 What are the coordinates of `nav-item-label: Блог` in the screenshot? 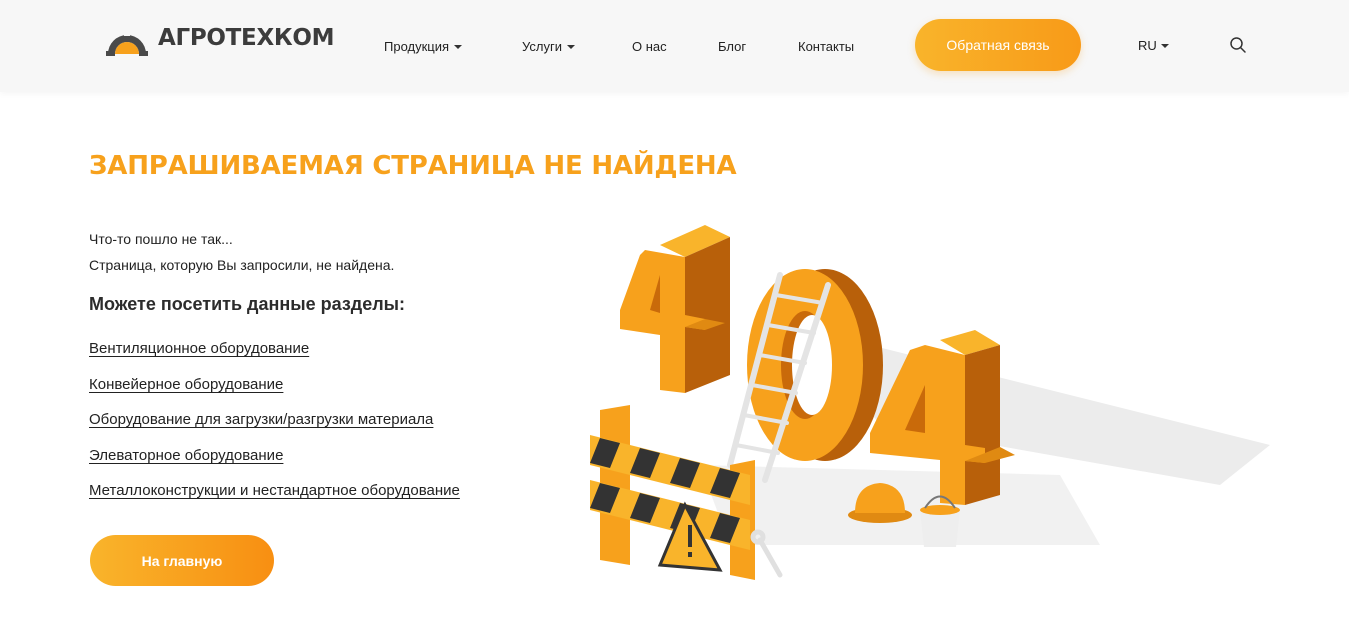 It's located at (732, 46).